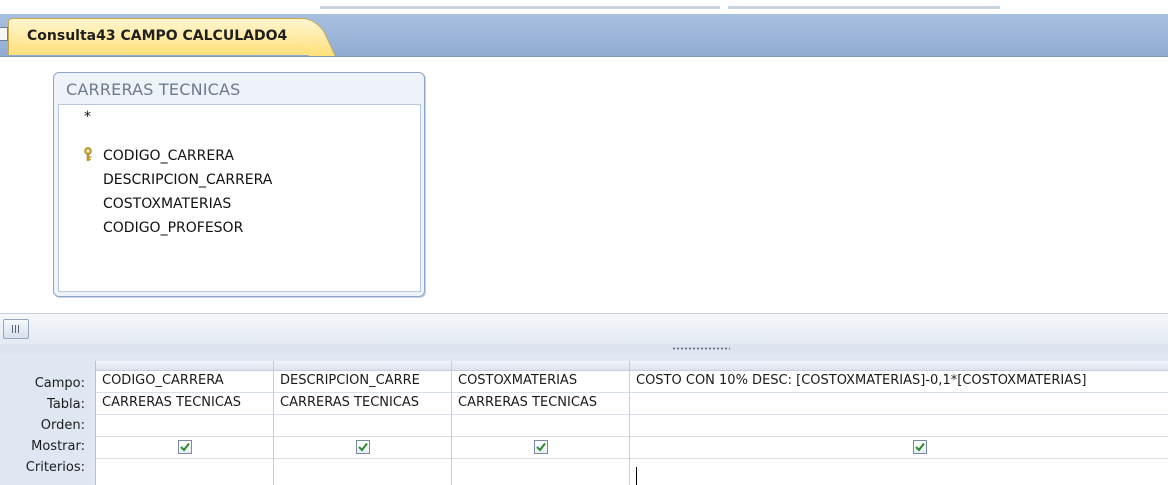 The width and height of the screenshot is (1168, 485). What do you see at coordinates (187, 180) in the screenshot?
I see `field-item-descripcion-carrera: DESCRIPCION_CARRERA` at bounding box center [187, 180].